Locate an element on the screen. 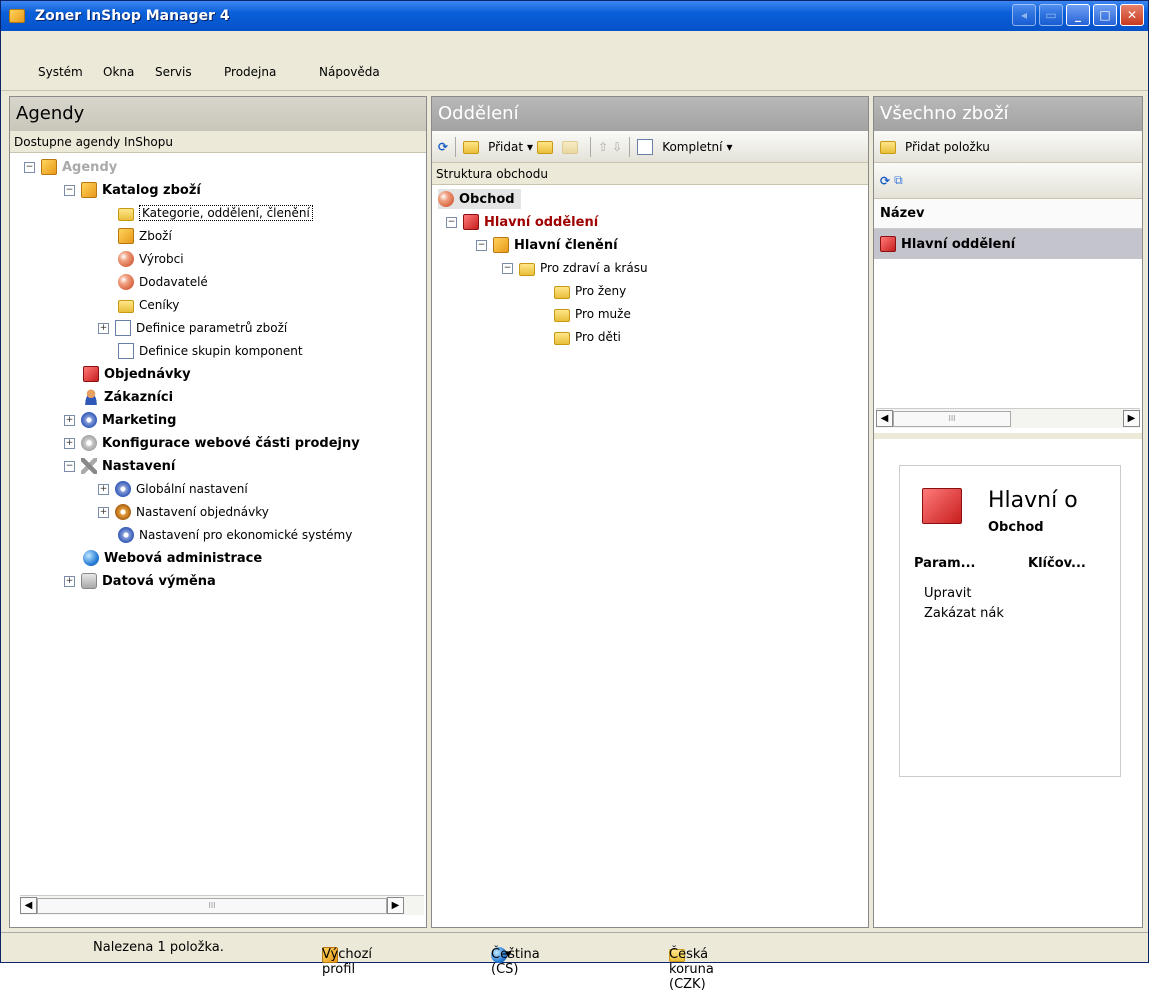 This screenshot has width=1149, height=992. card-subtitle: Obchod is located at coordinates (1016, 527).